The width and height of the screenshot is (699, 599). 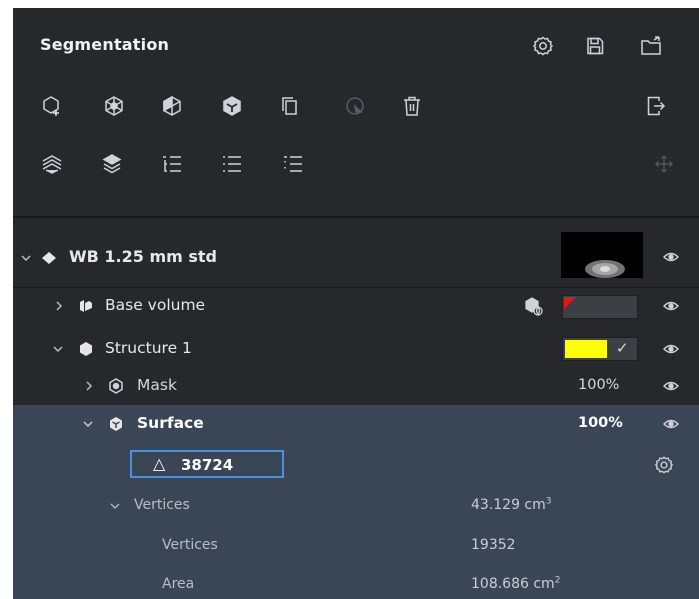 What do you see at coordinates (652, 46) in the screenshot?
I see `export-folder-icon` at bounding box center [652, 46].